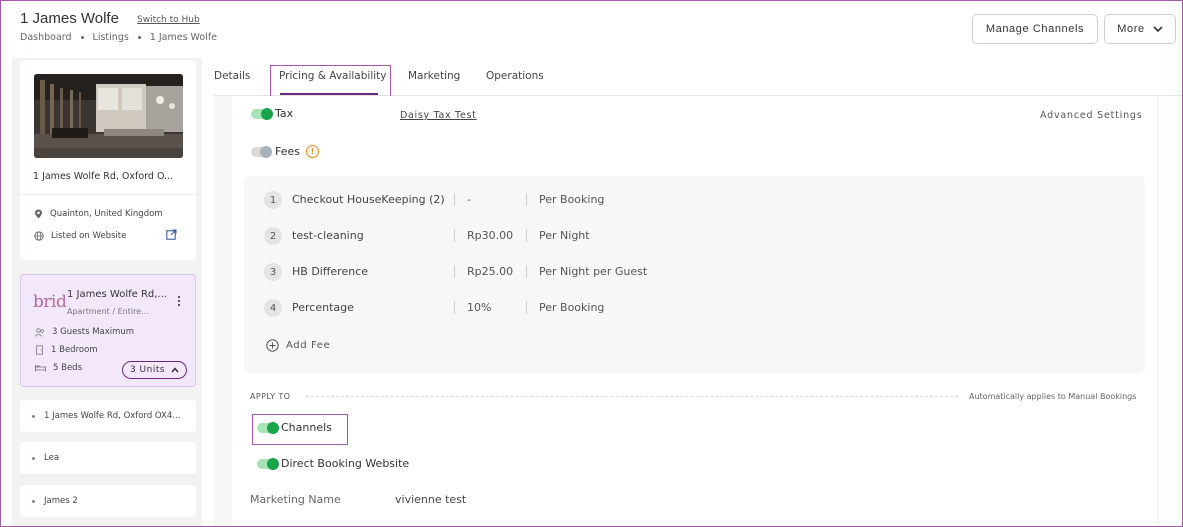 The image size is (1183, 527). Describe the element at coordinates (295, 499) in the screenshot. I see `marketing-name-label: Marketing Name` at that location.